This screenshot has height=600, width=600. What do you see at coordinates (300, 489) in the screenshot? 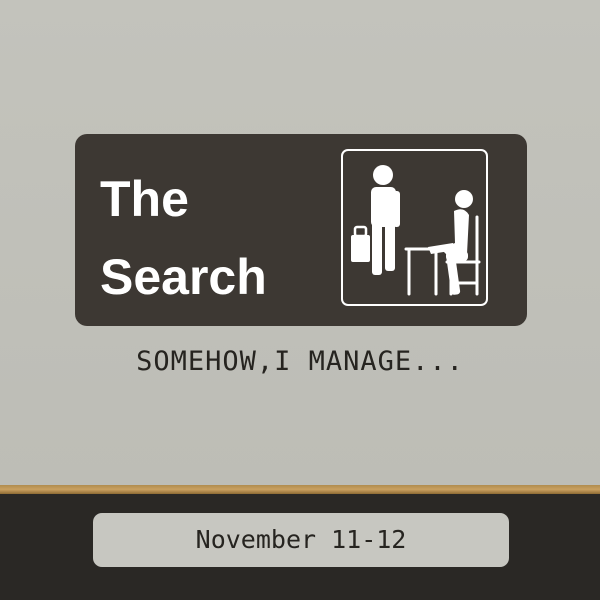
I see `wooden-ledge` at bounding box center [300, 489].